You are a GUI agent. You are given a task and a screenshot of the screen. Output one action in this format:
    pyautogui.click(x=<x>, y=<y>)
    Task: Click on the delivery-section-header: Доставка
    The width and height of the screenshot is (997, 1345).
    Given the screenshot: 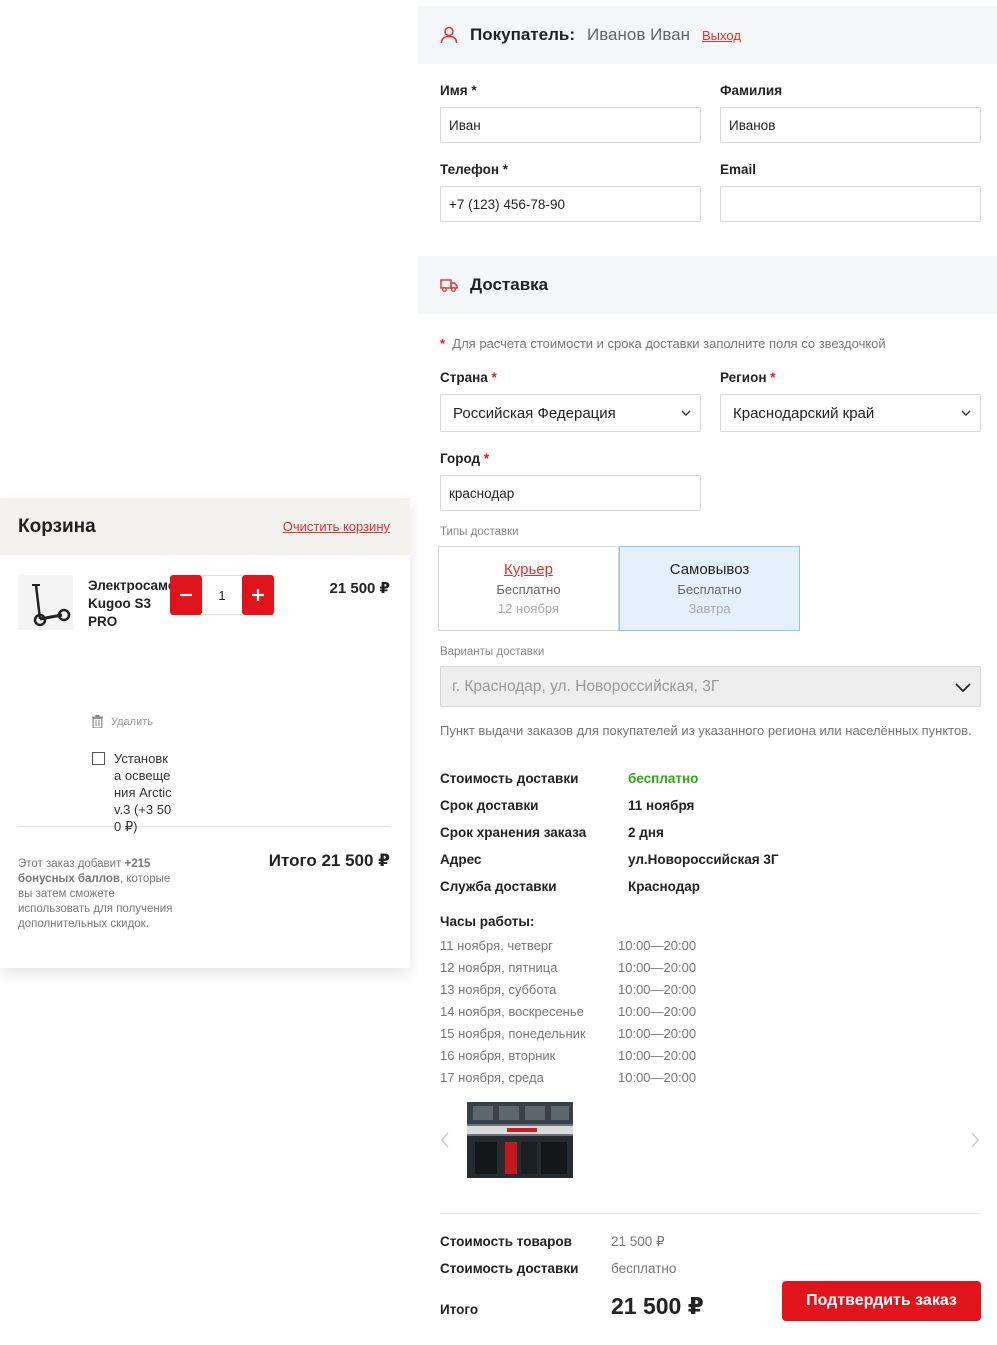 What is the action you would take?
    pyautogui.click(x=707, y=285)
    